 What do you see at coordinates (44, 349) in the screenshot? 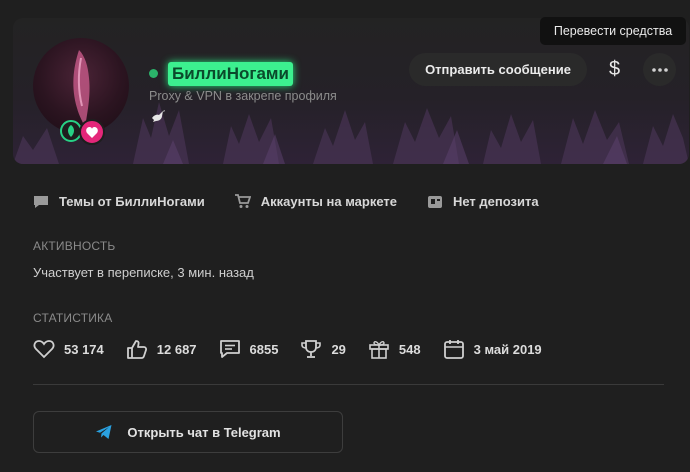
I see `heart-icon` at bounding box center [44, 349].